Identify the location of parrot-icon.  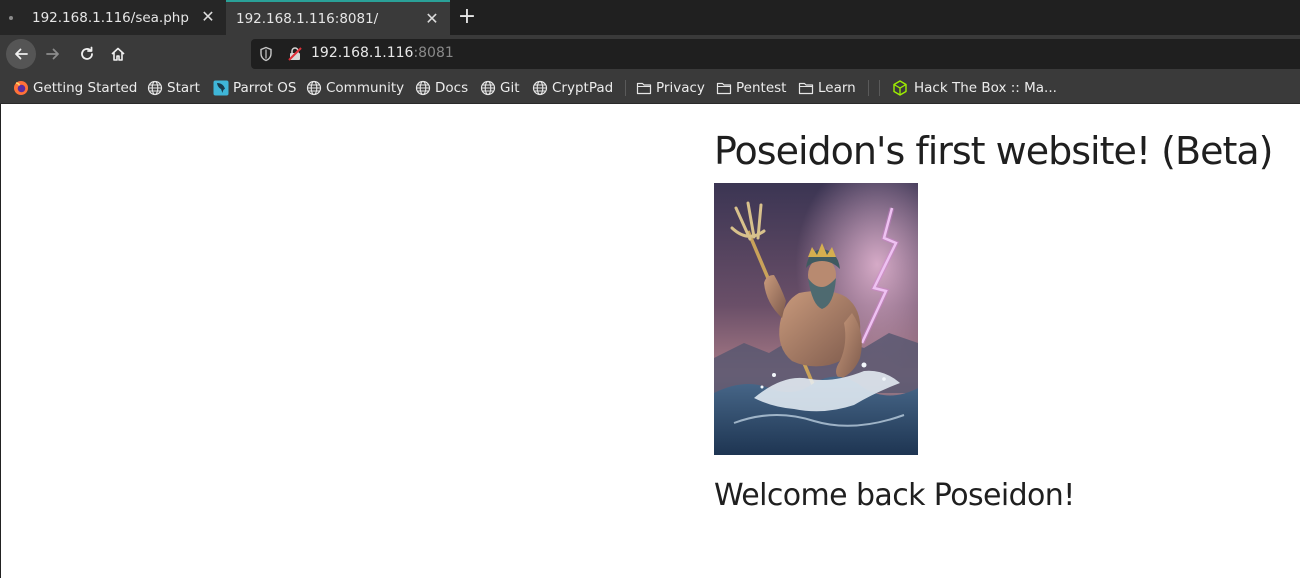
(221, 88).